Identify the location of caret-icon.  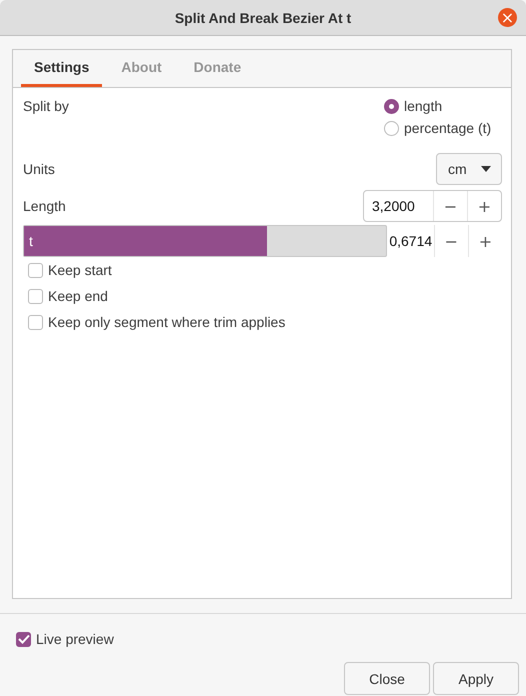
(486, 169).